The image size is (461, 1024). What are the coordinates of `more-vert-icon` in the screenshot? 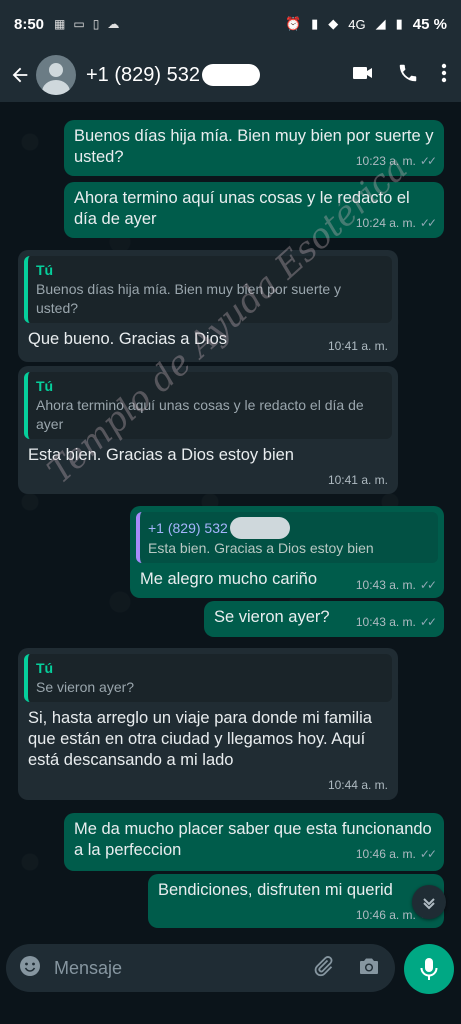 It's located at (444, 75).